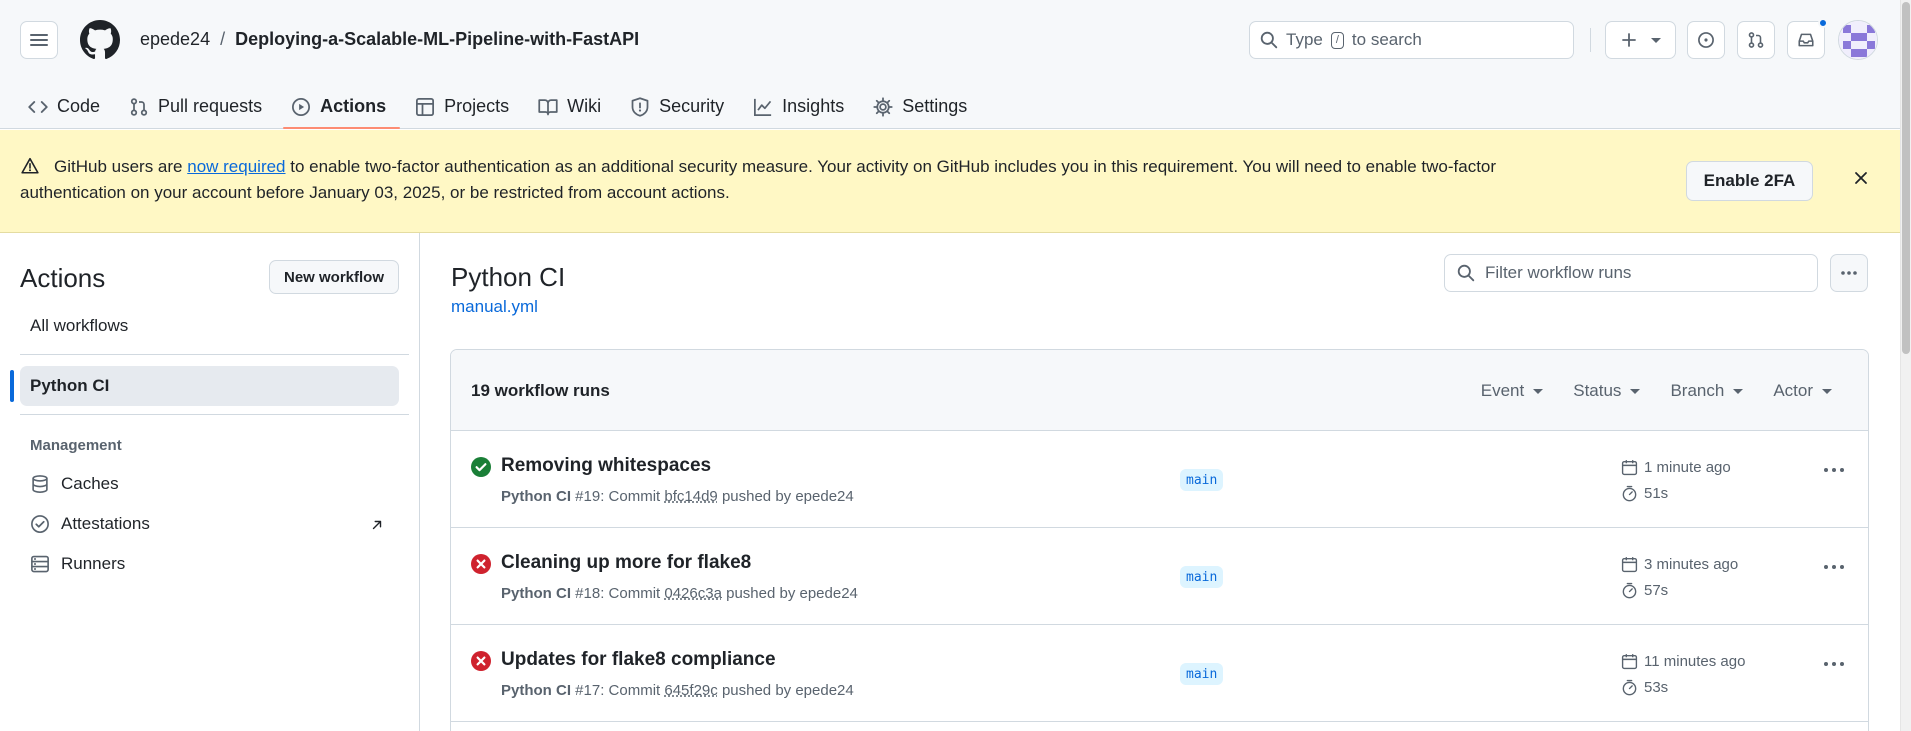  What do you see at coordinates (618, 690) in the screenshot?
I see `run-number: #17: Commit` at bounding box center [618, 690].